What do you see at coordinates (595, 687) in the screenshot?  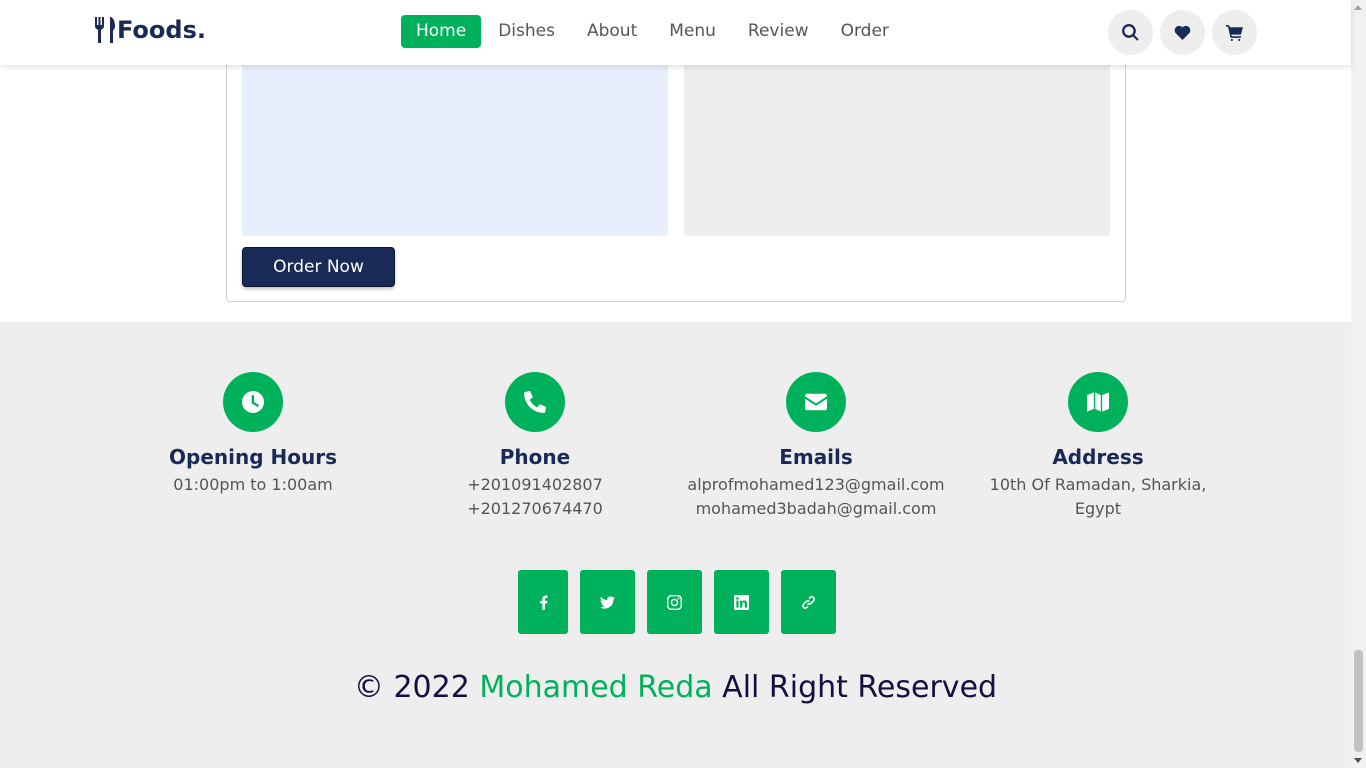 I see `copyright-author: Mohamed Reda` at bounding box center [595, 687].